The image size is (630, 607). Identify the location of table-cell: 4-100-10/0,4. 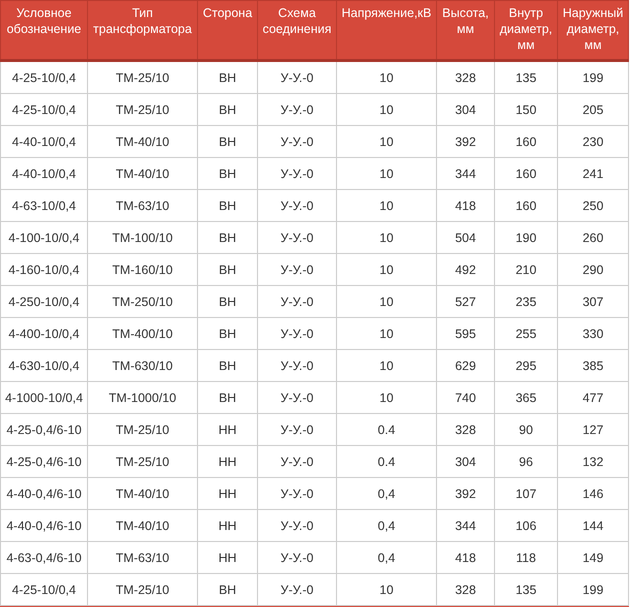
(44, 238).